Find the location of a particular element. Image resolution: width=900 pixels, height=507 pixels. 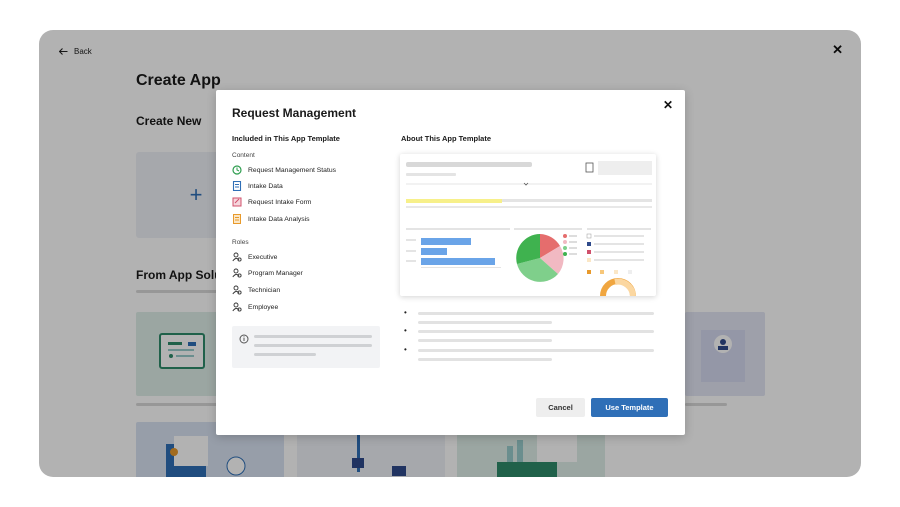

about-line-3b is located at coordinates (485, 359).